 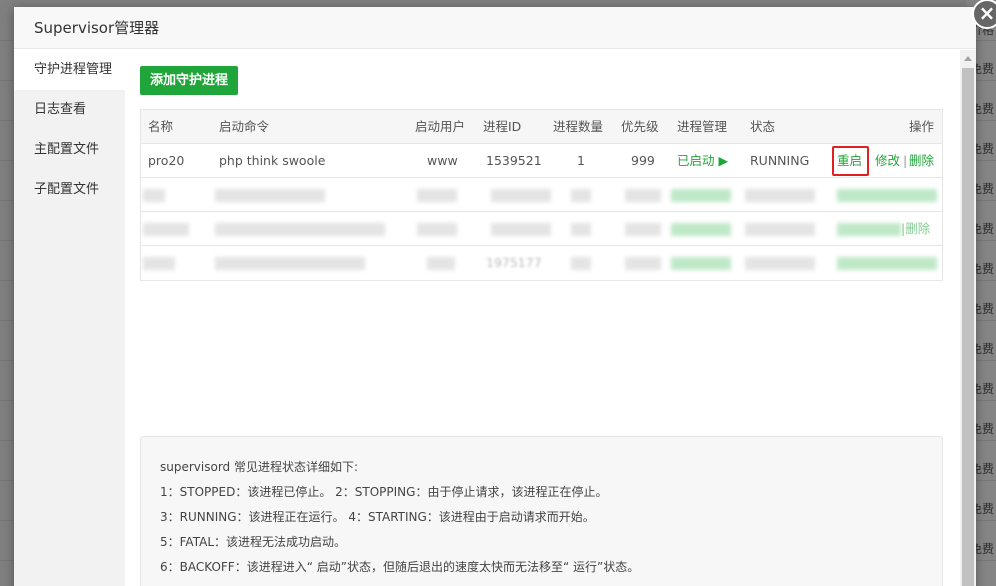 I want to click on table-row-blurred, so click(x=541, y=195).